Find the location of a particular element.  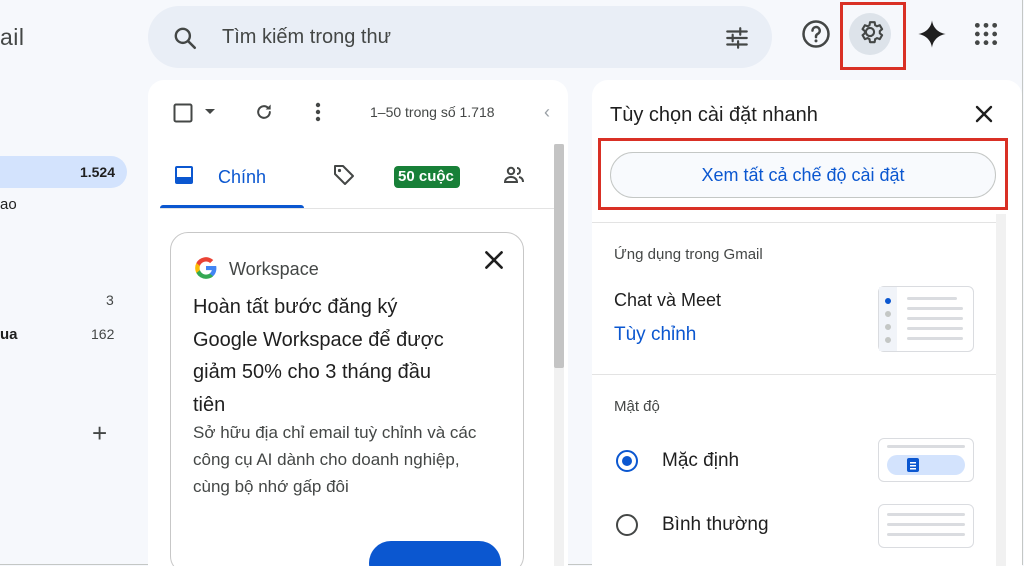

sidebar-item-inbox: 1.524 is located at coordinates (63, 172).